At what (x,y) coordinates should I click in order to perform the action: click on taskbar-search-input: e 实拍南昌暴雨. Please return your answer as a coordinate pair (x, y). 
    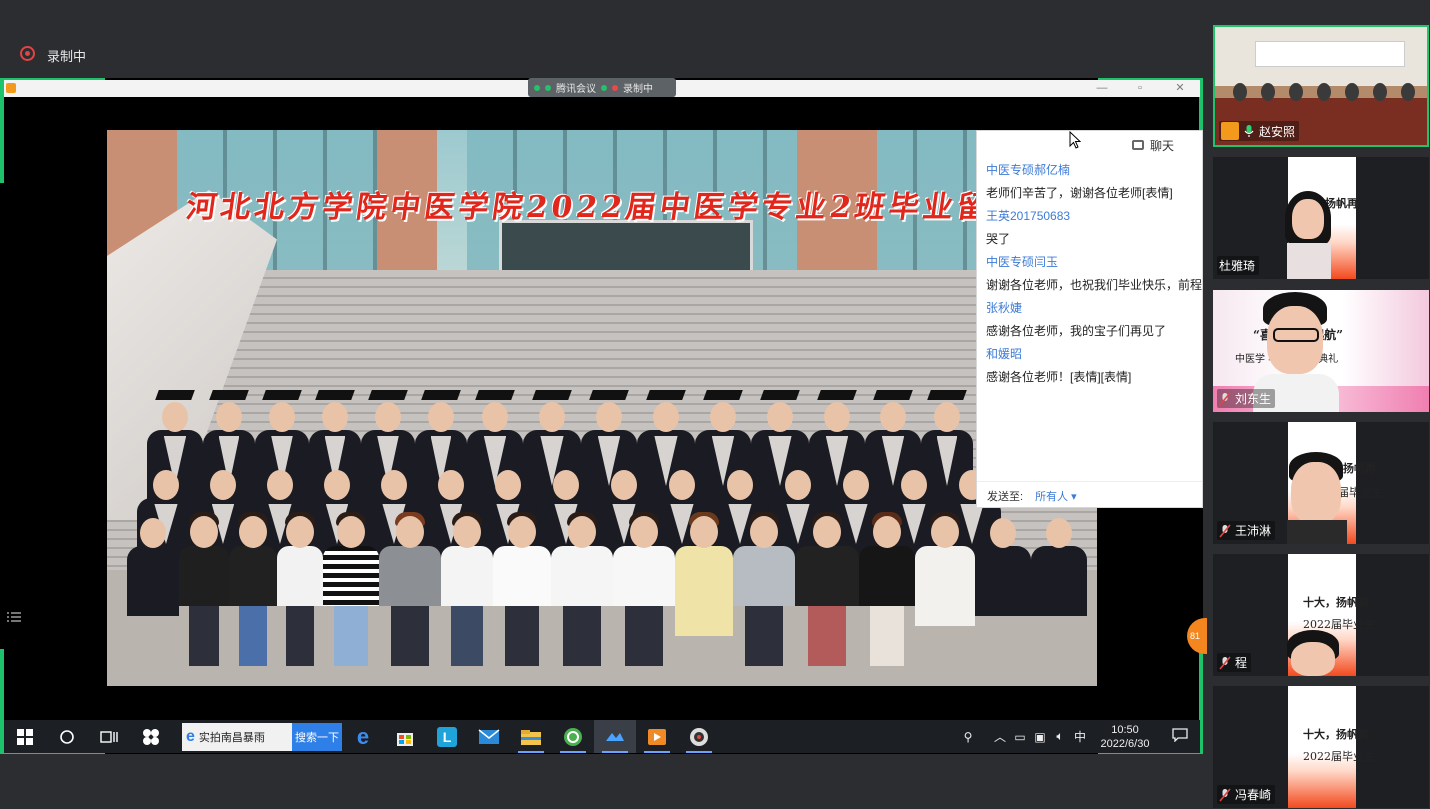
    Looking at the image, I should click on (237, 736).